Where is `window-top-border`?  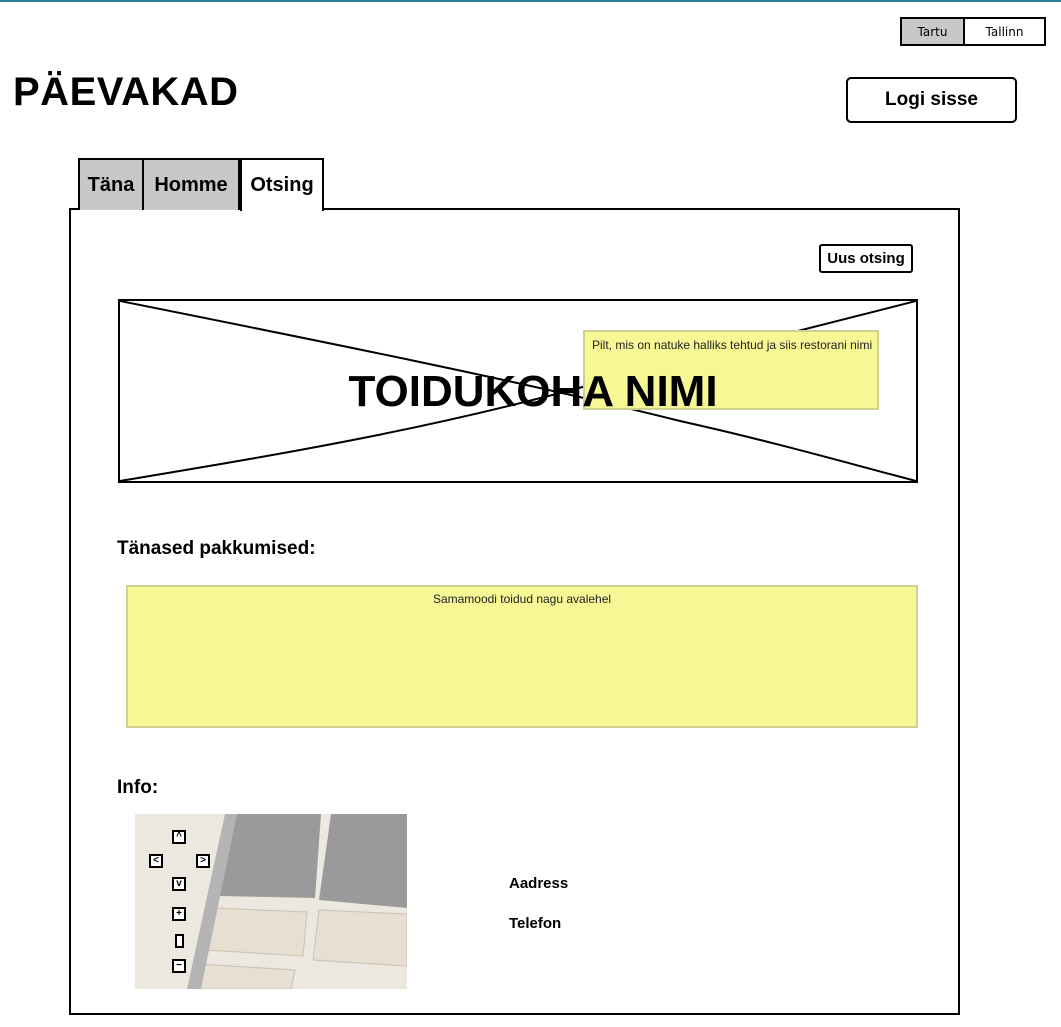 window-top-border is located at coordinates (530, 1).